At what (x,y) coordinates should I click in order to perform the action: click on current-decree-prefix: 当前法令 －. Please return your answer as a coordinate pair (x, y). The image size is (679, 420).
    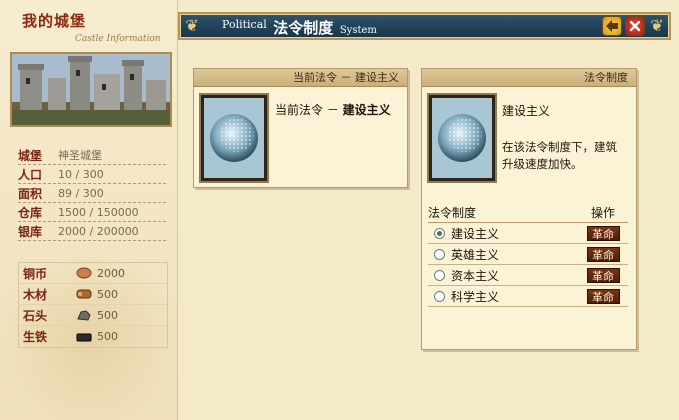
    Looking at the image, I should click on (307, 110).